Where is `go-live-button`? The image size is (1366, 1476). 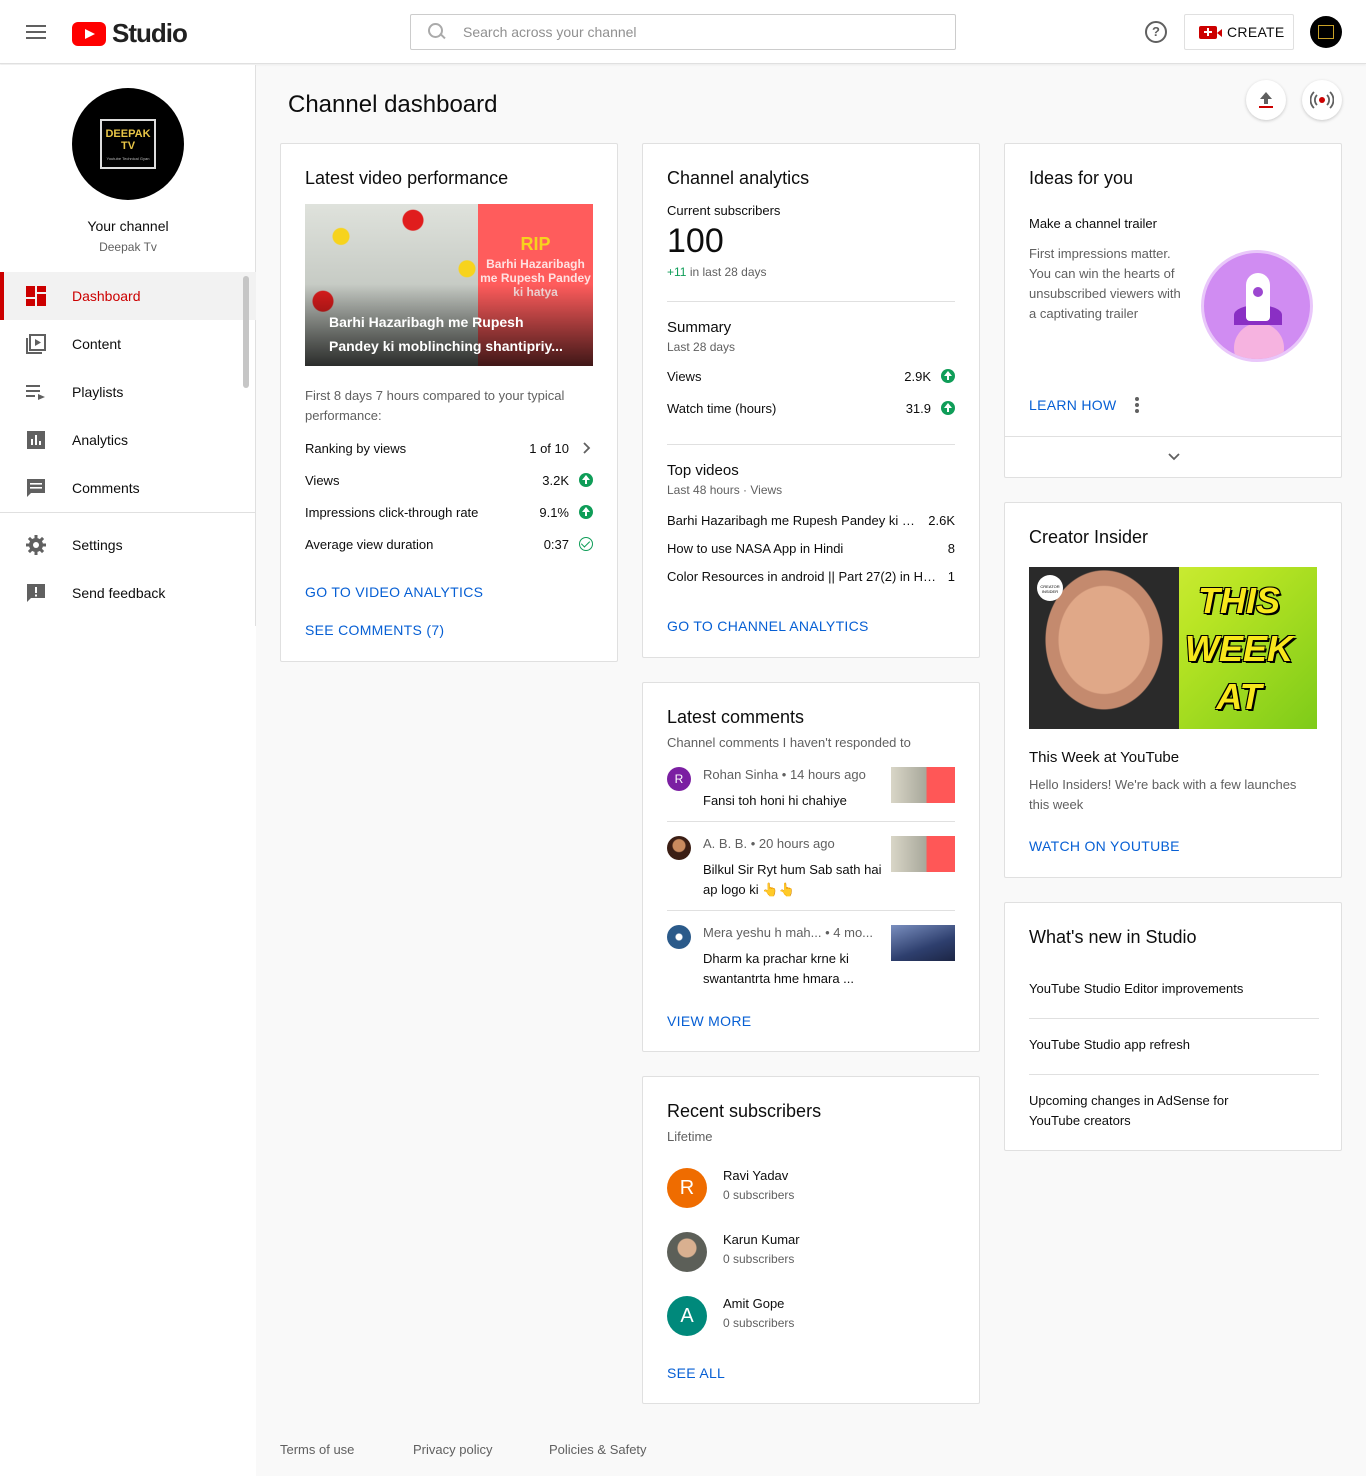 go-live-button is located at coordinates (1322, 100).